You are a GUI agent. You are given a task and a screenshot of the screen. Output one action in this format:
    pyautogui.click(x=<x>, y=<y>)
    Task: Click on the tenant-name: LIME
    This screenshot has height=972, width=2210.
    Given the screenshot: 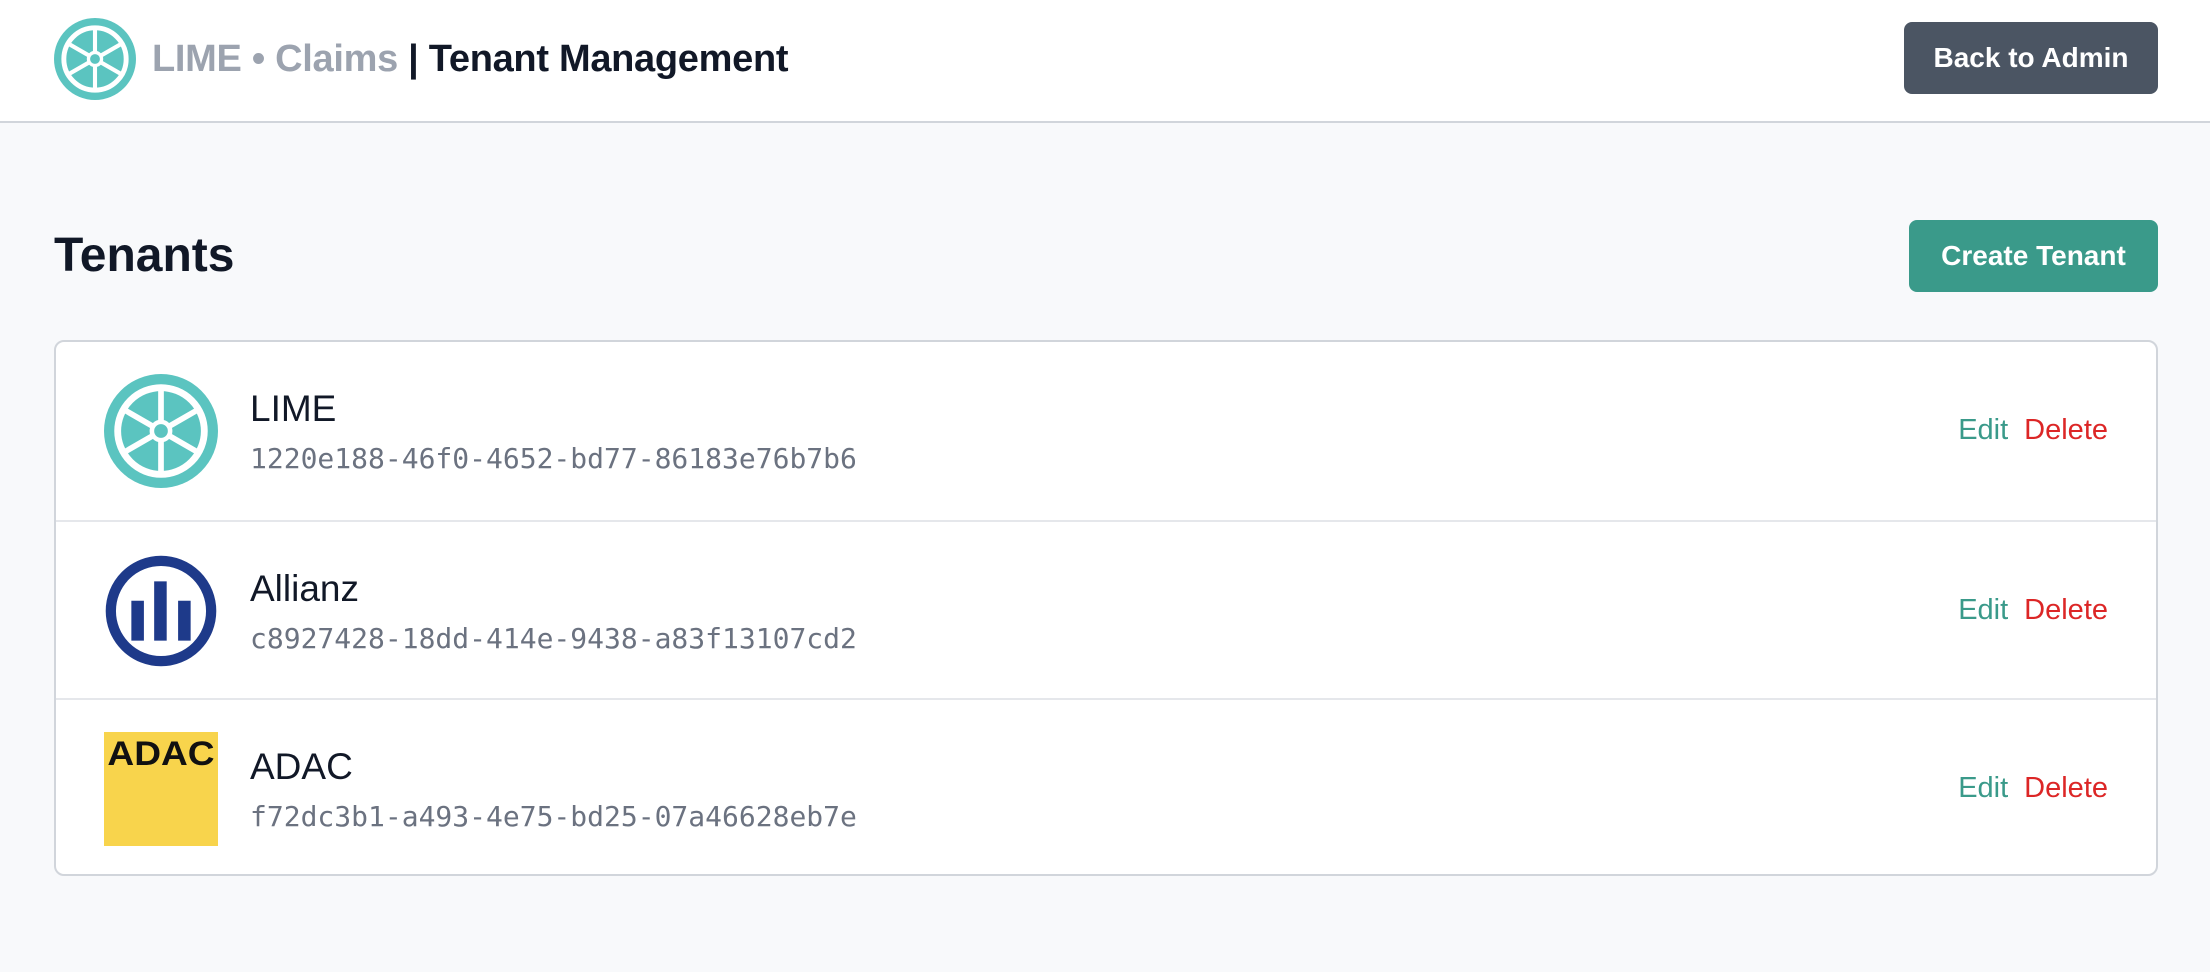 What is the action you would take?
    pyautogui.click(x=293, y=408)
    